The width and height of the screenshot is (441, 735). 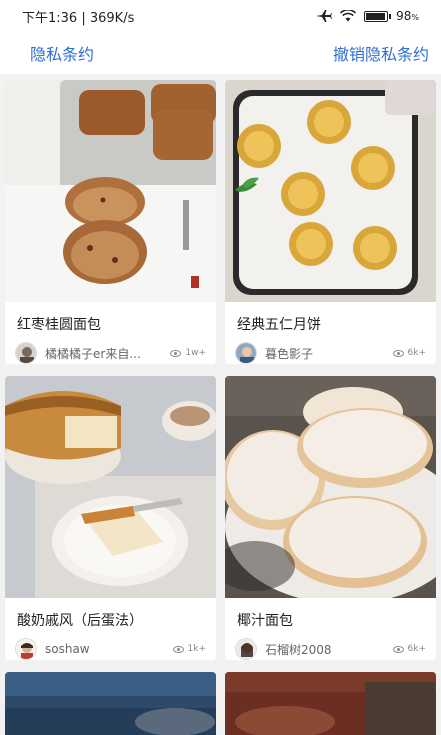 I want to click on status-bar: 下午1:36 | 369K/s 98%, so click(x=220, y=16).